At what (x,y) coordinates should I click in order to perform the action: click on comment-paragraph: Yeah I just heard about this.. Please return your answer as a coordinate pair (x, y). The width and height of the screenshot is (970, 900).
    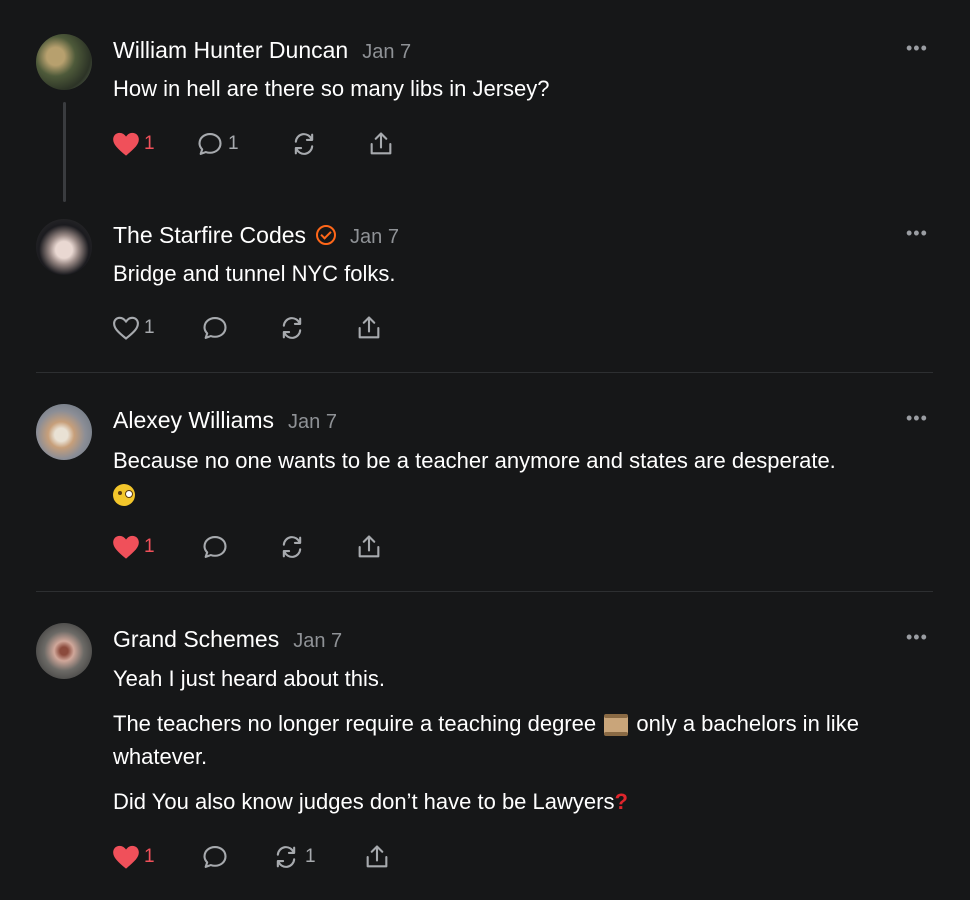
    Looking at the image, I should click on (249, 678).